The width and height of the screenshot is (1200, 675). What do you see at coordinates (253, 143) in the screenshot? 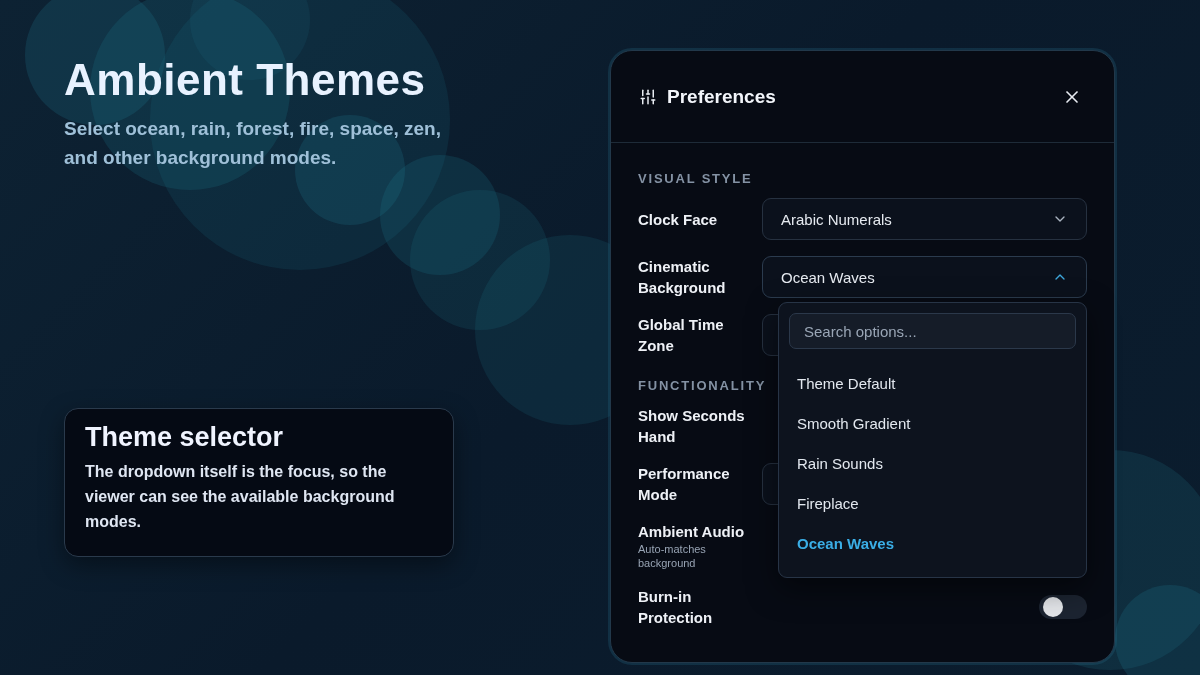
I see `page-subtitle: Select ocean, rain, forest, fire, space, zen, and other background modes.` at bounding box center [253, 143].